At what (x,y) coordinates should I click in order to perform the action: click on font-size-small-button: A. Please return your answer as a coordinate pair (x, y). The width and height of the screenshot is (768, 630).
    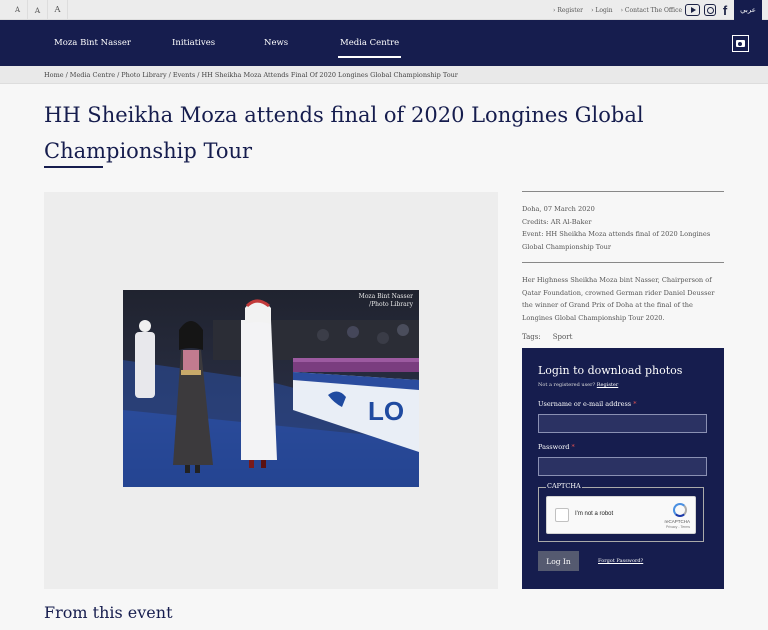
    Looking at the image, I should click on (18, 10).